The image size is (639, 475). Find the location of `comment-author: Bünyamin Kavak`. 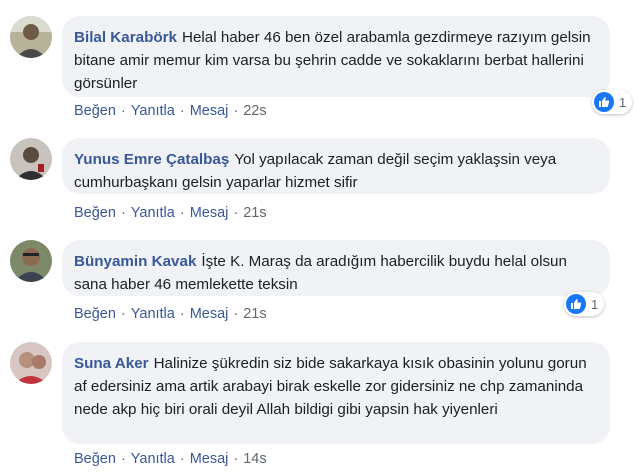

comment-author: Bünyamin Kavak is located at coordinates (135, 261).